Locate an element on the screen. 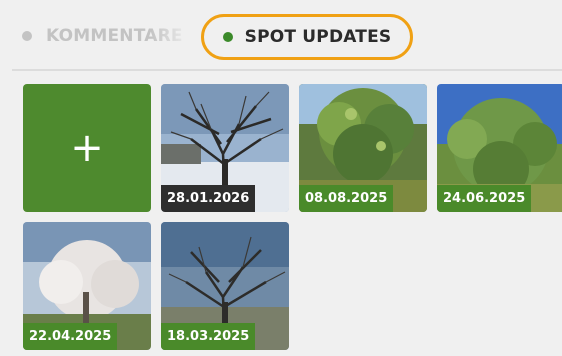  photo-tile: 18.03.2025 is located at coordinates (225, 286).